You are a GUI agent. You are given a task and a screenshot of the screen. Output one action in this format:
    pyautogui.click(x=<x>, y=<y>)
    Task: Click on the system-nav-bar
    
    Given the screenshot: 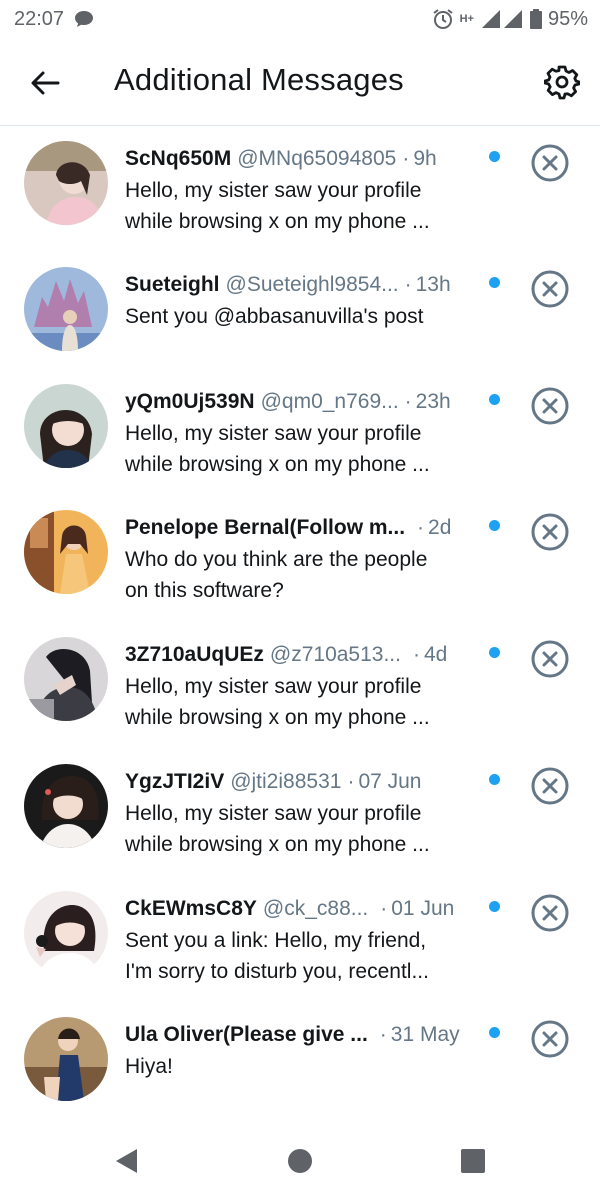 What is the action you would take?
    pyautogui.click(x=300, y=1161)
    